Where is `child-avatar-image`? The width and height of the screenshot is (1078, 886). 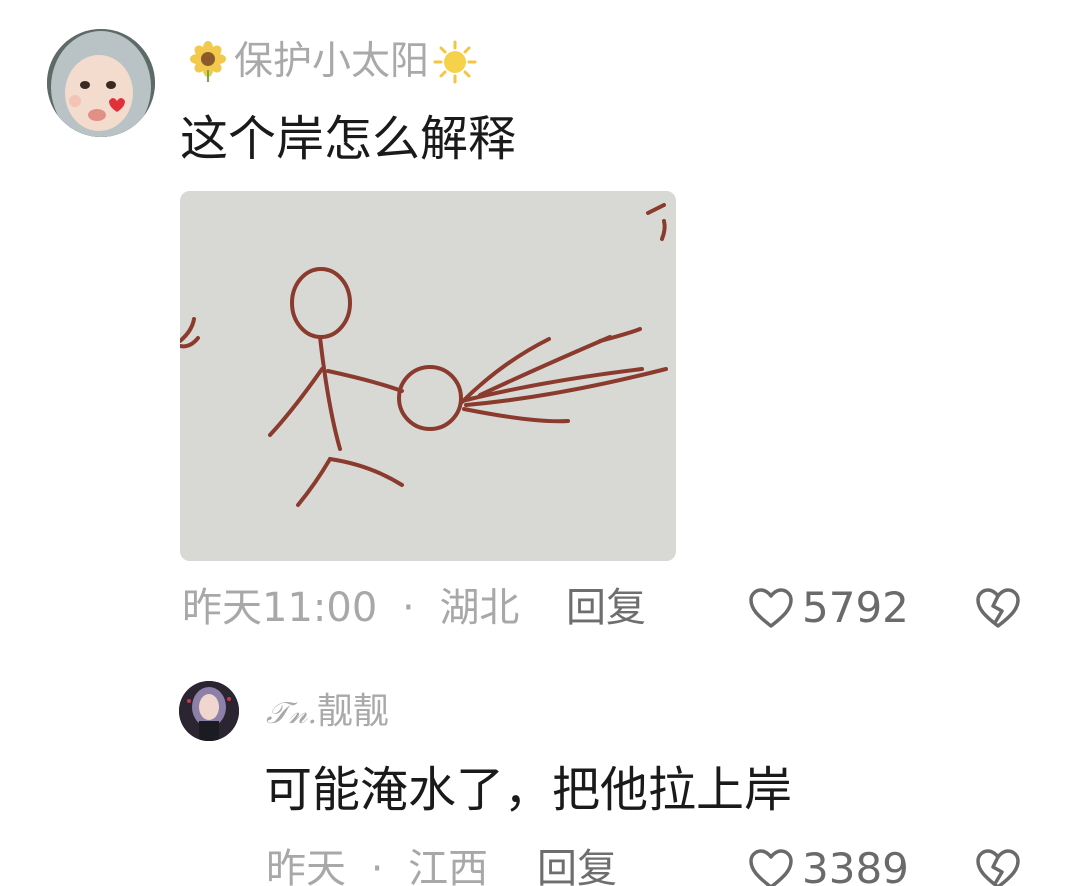 child-avatar-image is located at coordinates (101, 83).